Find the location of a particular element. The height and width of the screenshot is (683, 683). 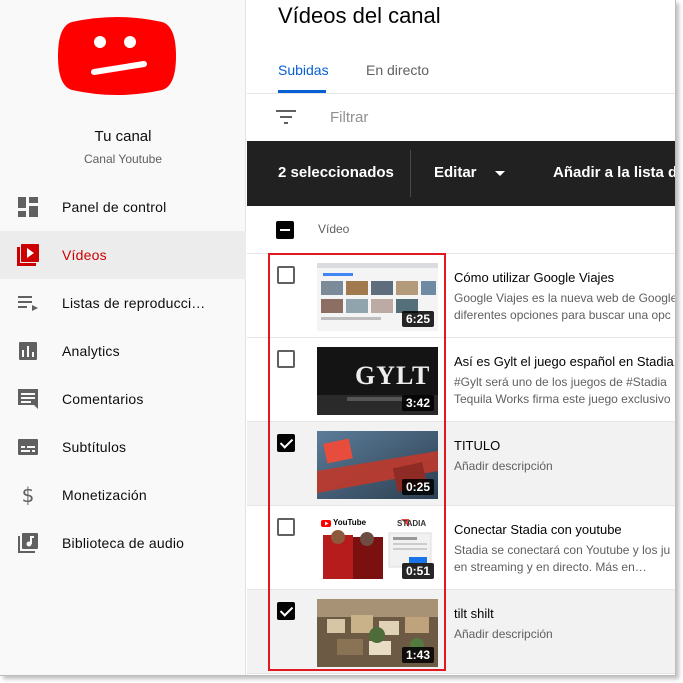

analytics-icon is located at coordinates (28, 351).